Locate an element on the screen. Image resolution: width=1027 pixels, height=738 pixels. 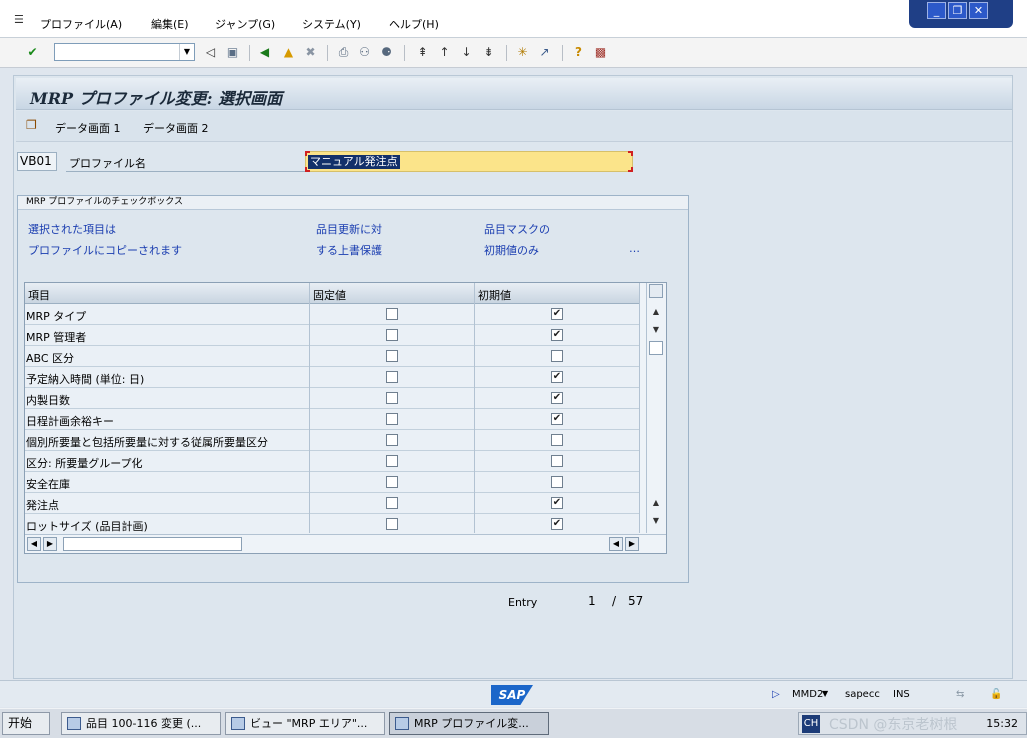
profile-name-value: マニュアル発注点 is located at coordinates (354, 162).